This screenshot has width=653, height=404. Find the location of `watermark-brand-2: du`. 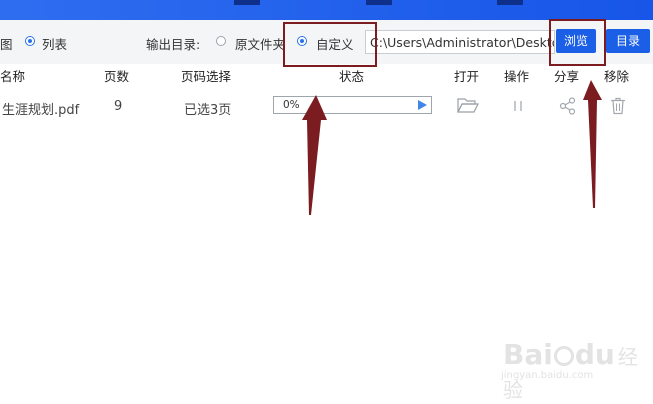

watermark-brand-2: du is located at coordinates (594, 354).